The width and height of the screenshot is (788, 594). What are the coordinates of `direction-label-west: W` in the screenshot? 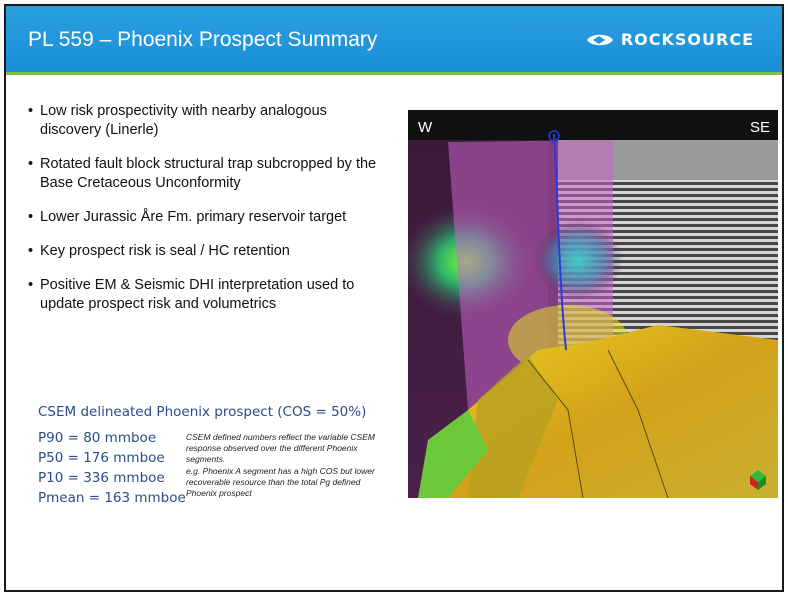 It's located at (425, 127).